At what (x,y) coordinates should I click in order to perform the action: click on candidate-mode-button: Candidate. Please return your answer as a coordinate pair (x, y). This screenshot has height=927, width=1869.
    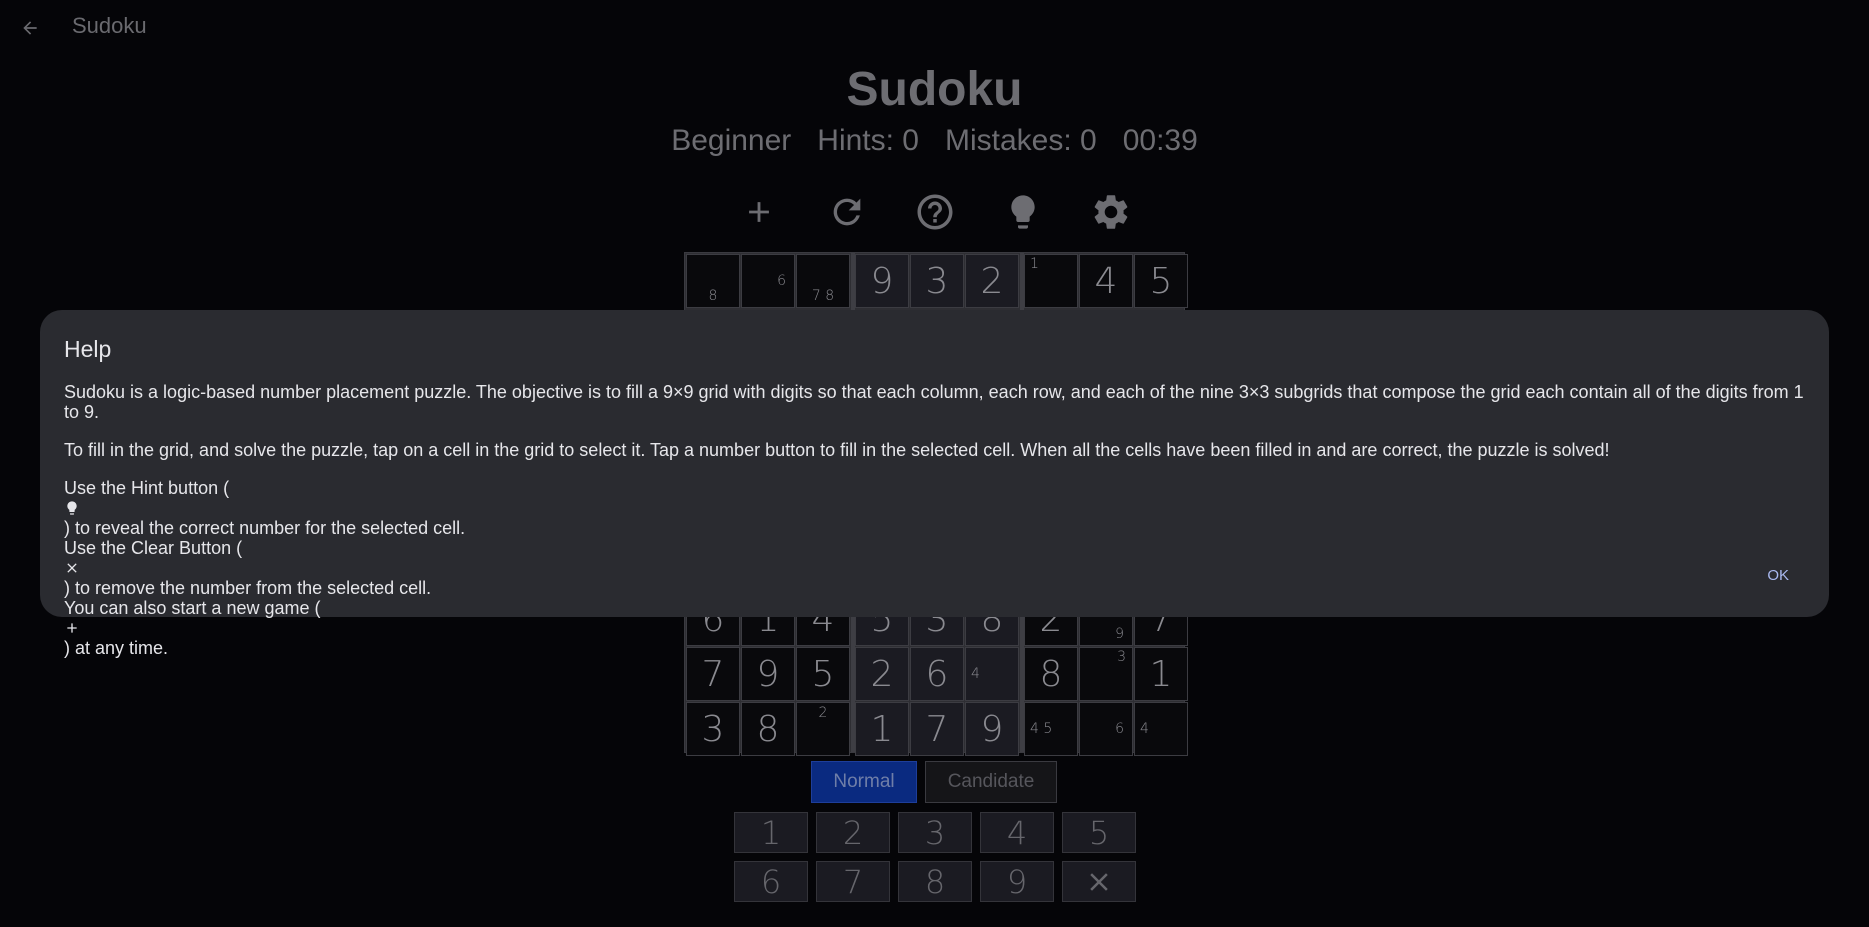
    Looking at the image, I should click on (991, 782).